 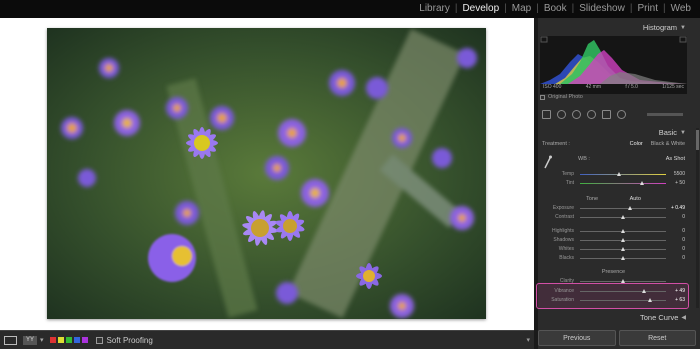 I want to click on toolbar-options-icon: ▾, so click(x=528, y=340).